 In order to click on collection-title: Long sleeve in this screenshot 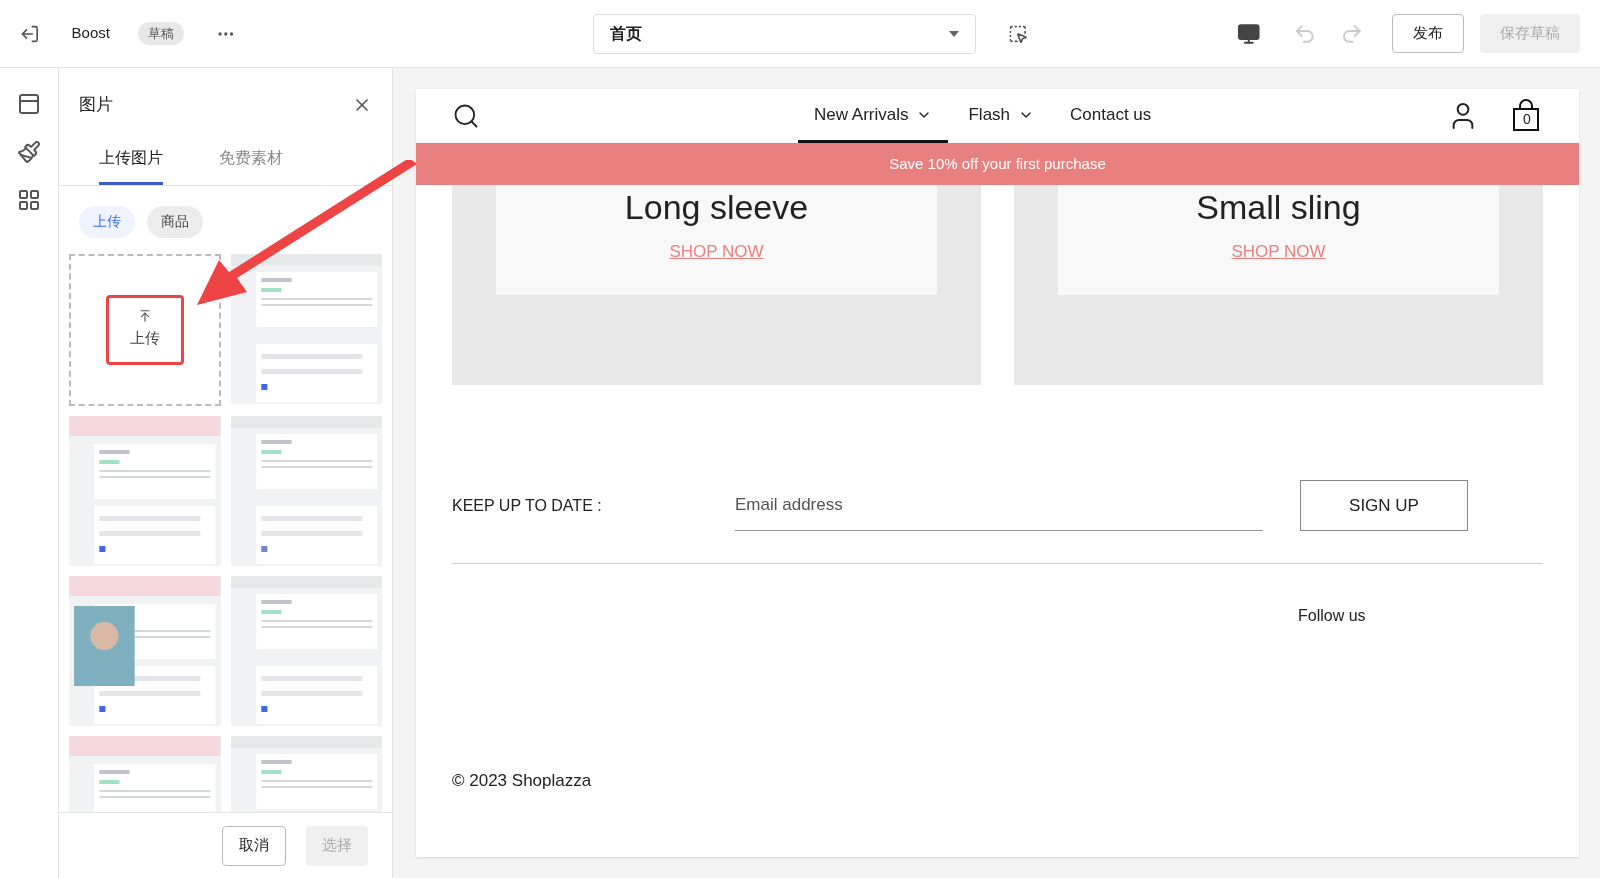, I will do `click(716, 207)`.